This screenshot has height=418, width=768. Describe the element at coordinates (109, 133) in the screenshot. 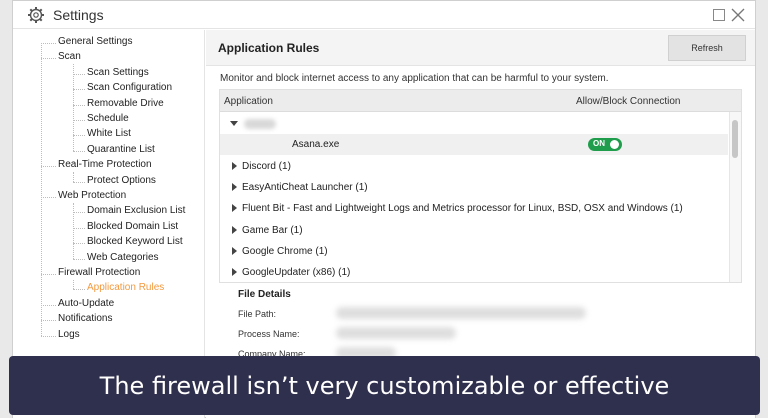

I see `sidebar-item-white-list: White List` at that location.